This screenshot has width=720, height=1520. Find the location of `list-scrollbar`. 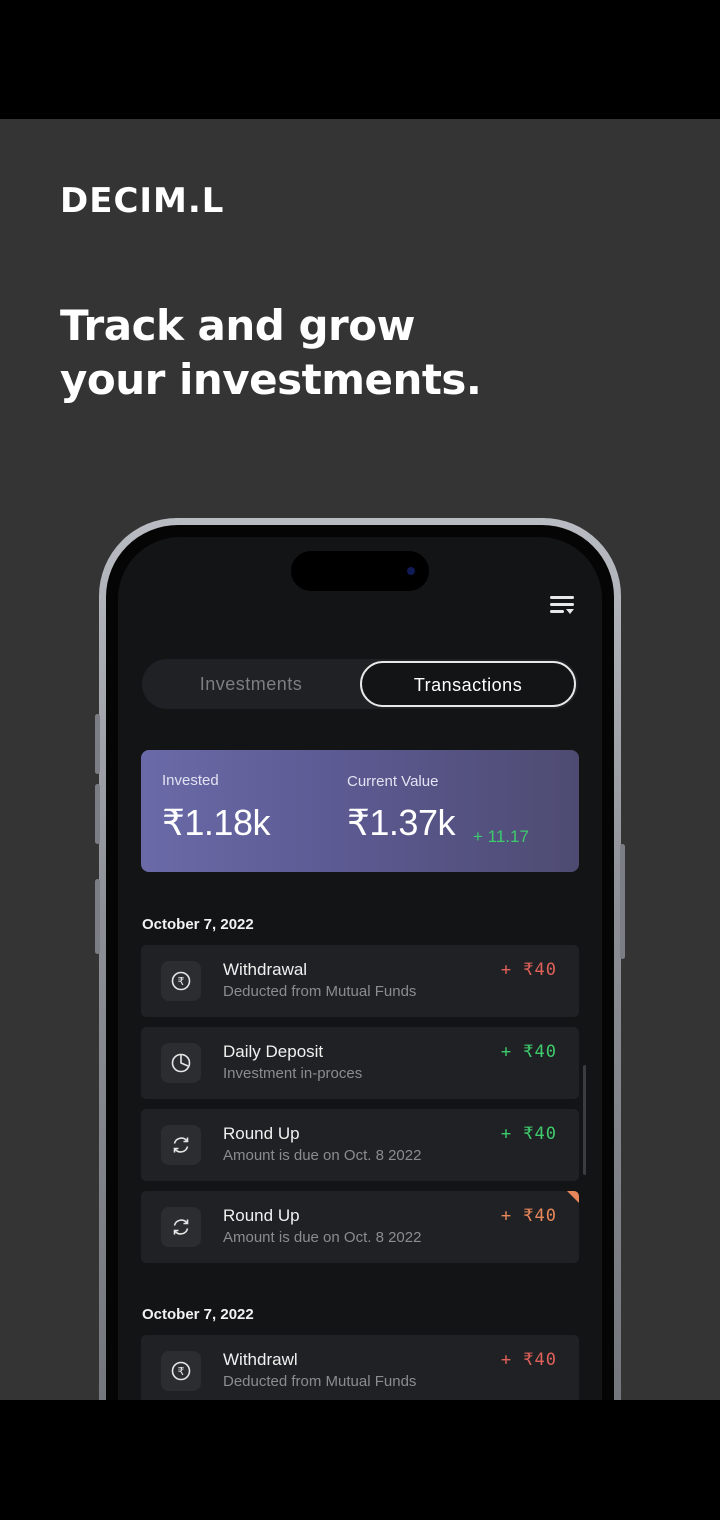

list-scrollbar is located at coordinates (584, 1120).